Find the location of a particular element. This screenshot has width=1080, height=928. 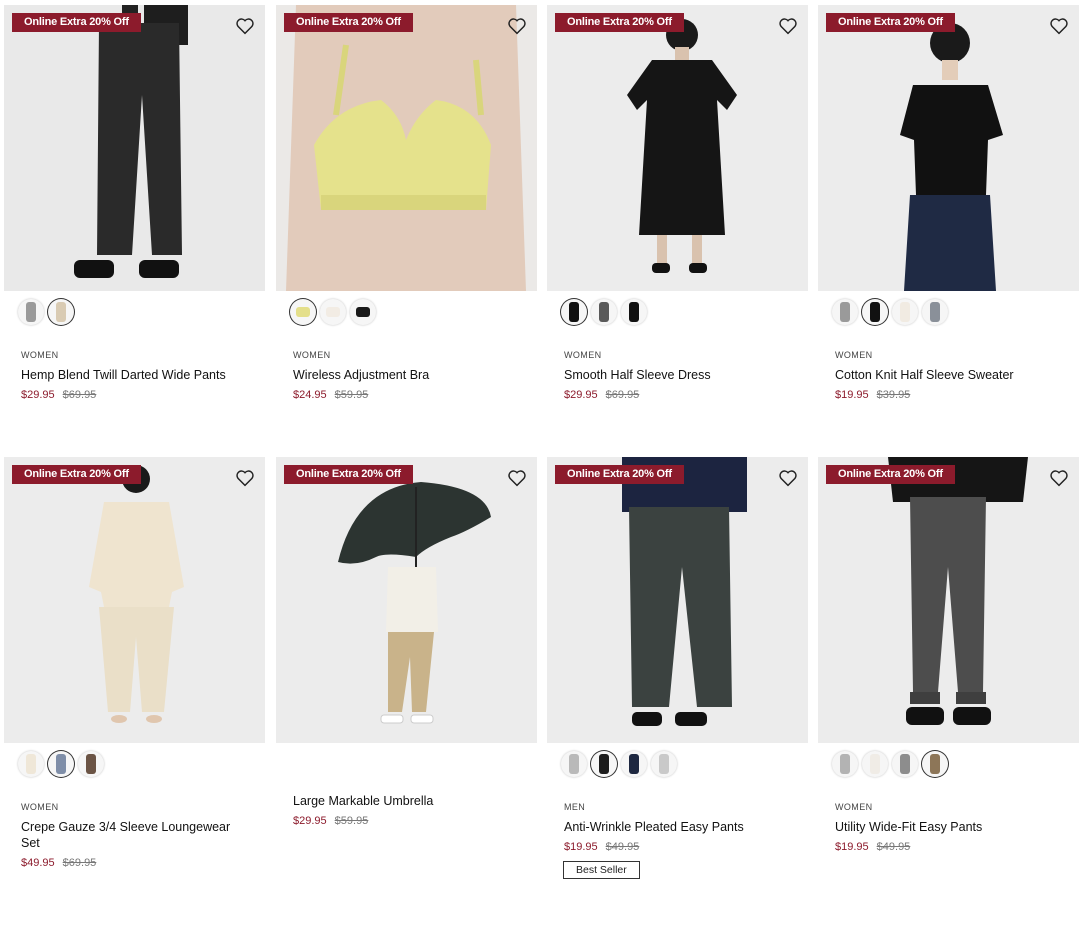

product-photo-utility-pants is located at coordinates (958, 591).